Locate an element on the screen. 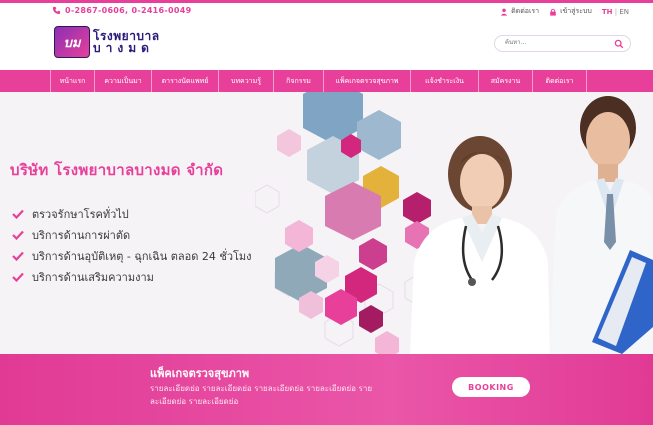 Image resolution: width=653 pixels, height=425 pixels. search-icon is located at coordinates (619, 44).